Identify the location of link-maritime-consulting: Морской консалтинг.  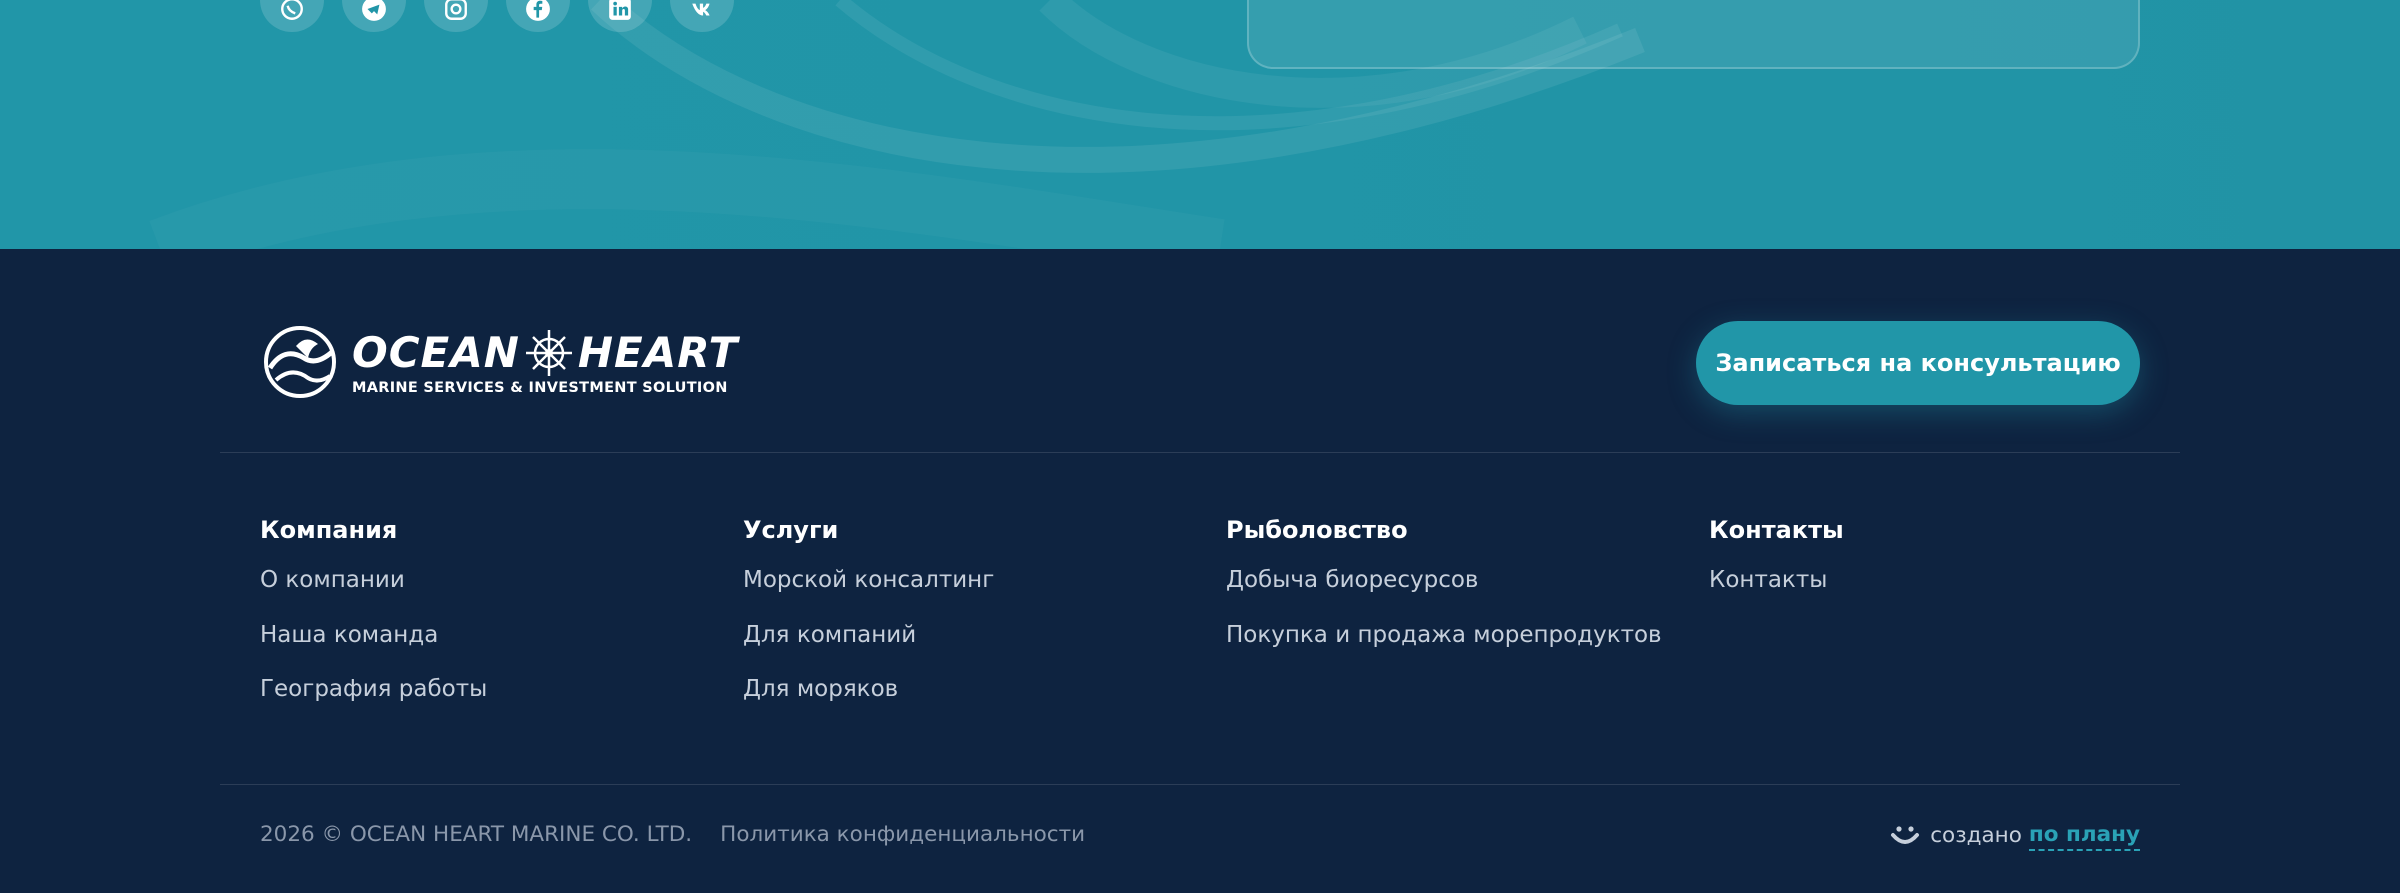
(868, 580).